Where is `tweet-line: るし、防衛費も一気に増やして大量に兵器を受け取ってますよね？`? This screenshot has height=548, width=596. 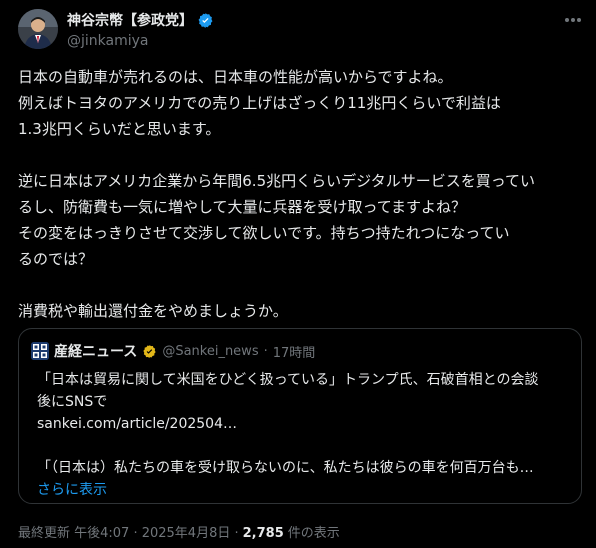 tweet-line: るし、防衛費も一気に増やして大量に兵器を受け取ってますよね？ is located at coordinates (242, 207).